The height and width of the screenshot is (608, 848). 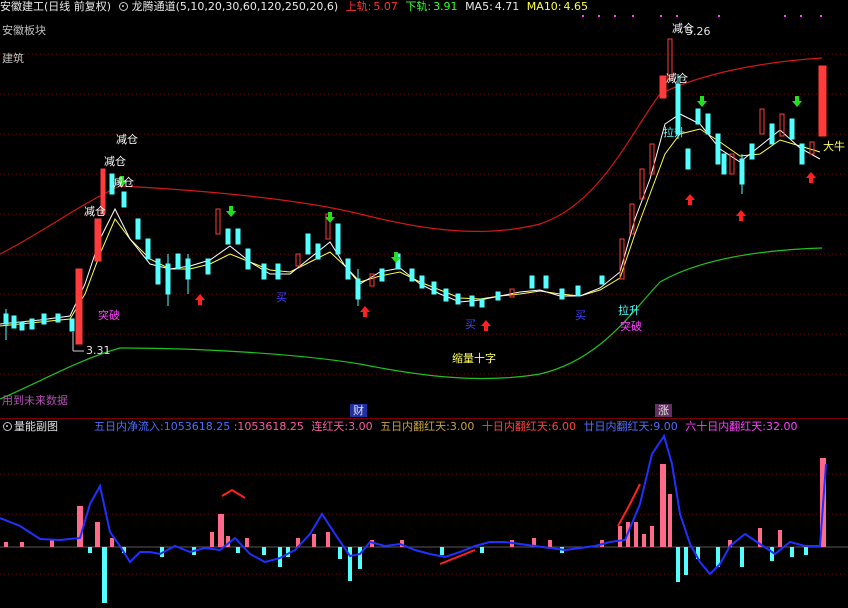 I want to click on stat-value: 6.00, so click(x=564, y=426).